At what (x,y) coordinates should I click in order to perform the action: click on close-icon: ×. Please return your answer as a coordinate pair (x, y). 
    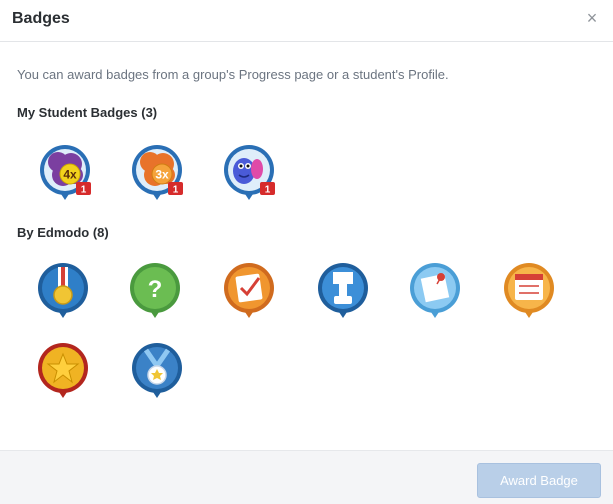
    Looking at the image, I should click on (592, 18).